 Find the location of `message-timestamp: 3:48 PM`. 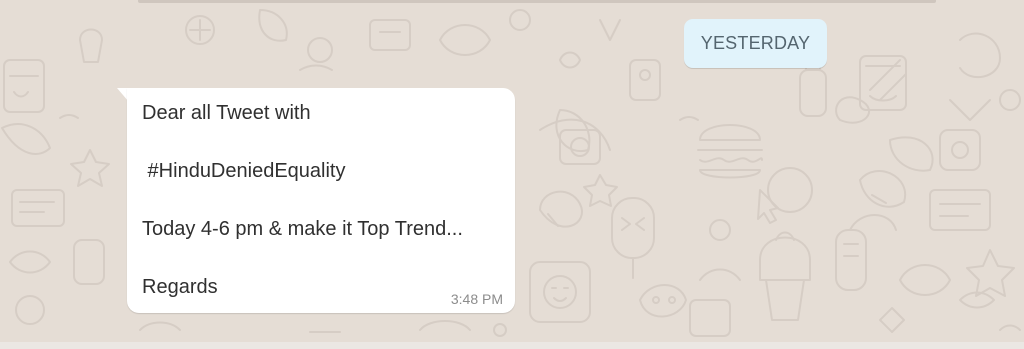

message-timestamp: 3:48 PM is located at coordinates (476, 299).